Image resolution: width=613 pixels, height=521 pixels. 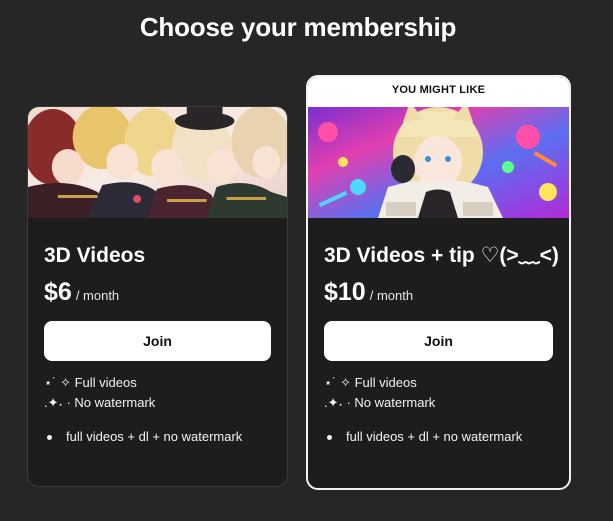 What do you see at coordinates (95, 255) in the screenshot?
I see `tier-name: 3D Videos` at bounding box center [95, 255].